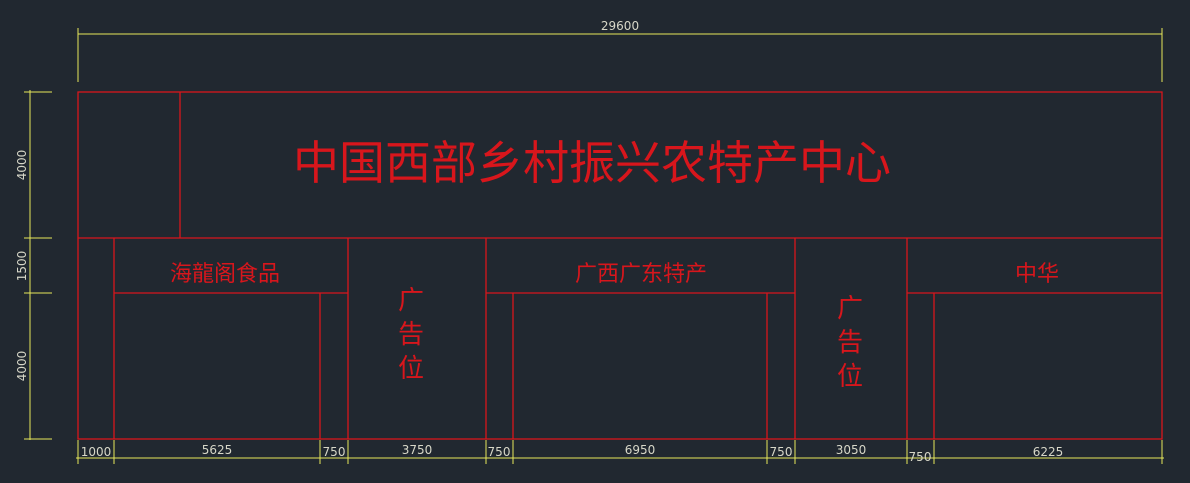  Describe the element at coordinates (96, 452) in the screenshot. I see `dim-text-bottom: 1000` at that location.